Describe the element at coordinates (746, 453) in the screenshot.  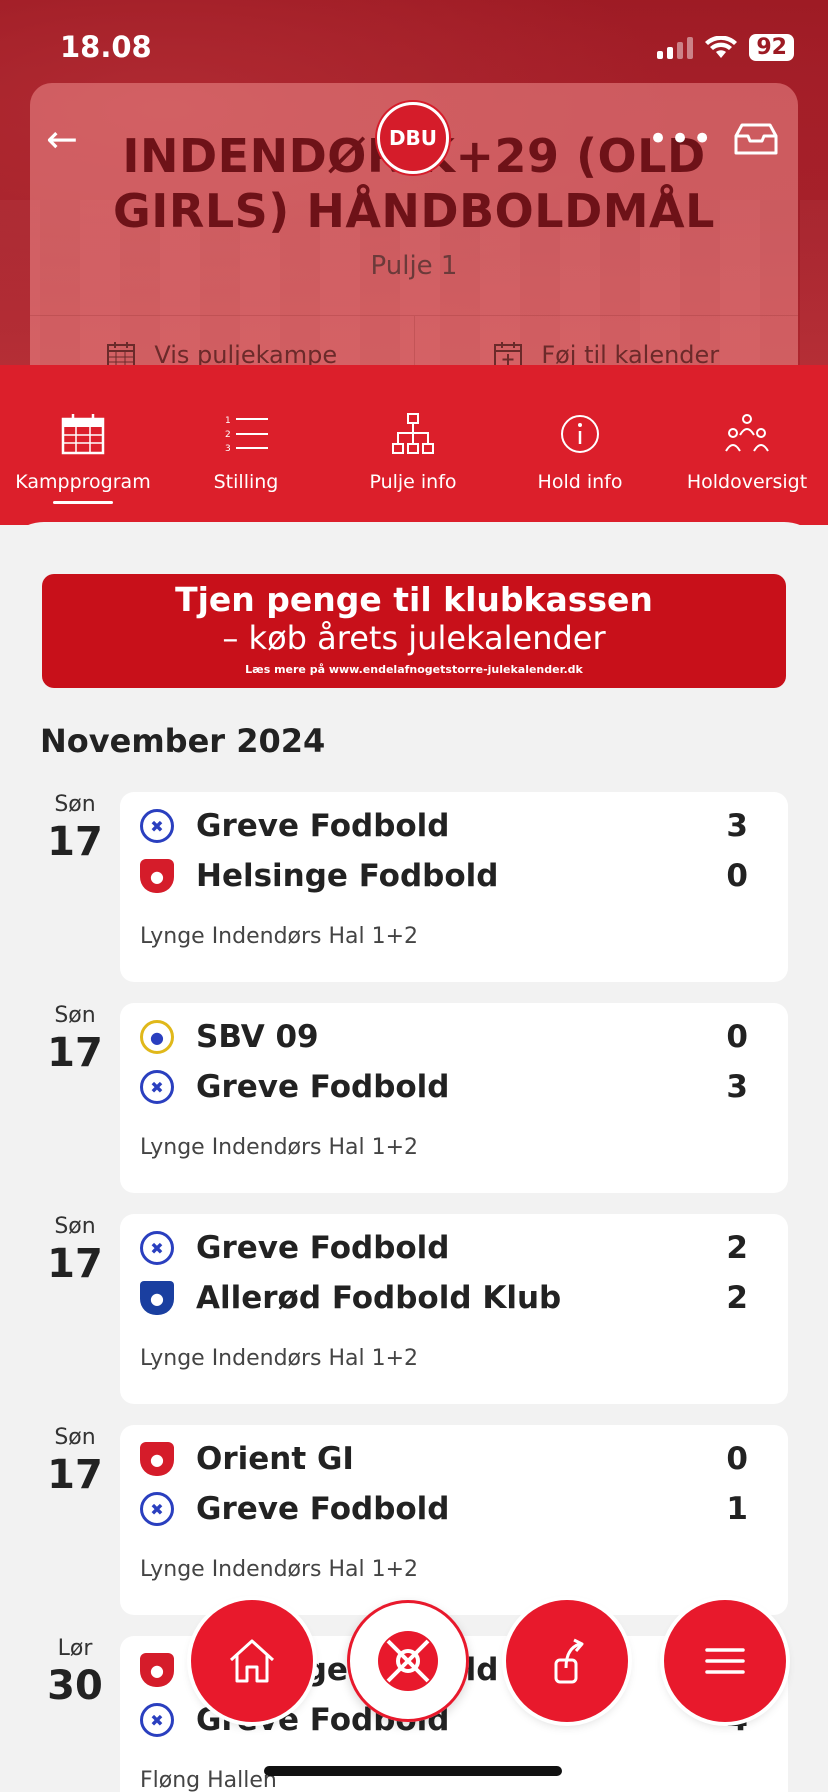
I see `tab-holdoversigt: Holdoversigt` at that location.